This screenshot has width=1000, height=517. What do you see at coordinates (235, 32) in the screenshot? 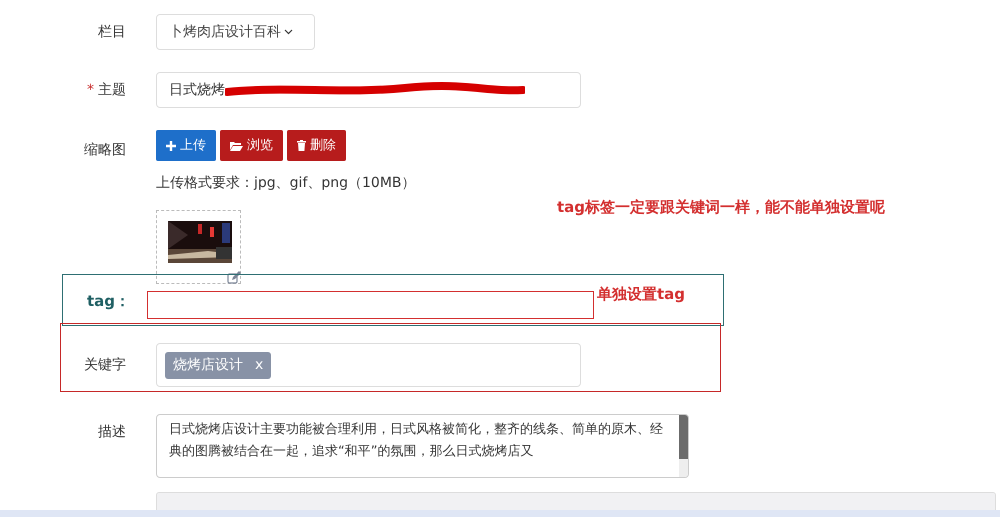
I see `category-select: 卜烤肉店设计百科` at bounding box center [235, 32].